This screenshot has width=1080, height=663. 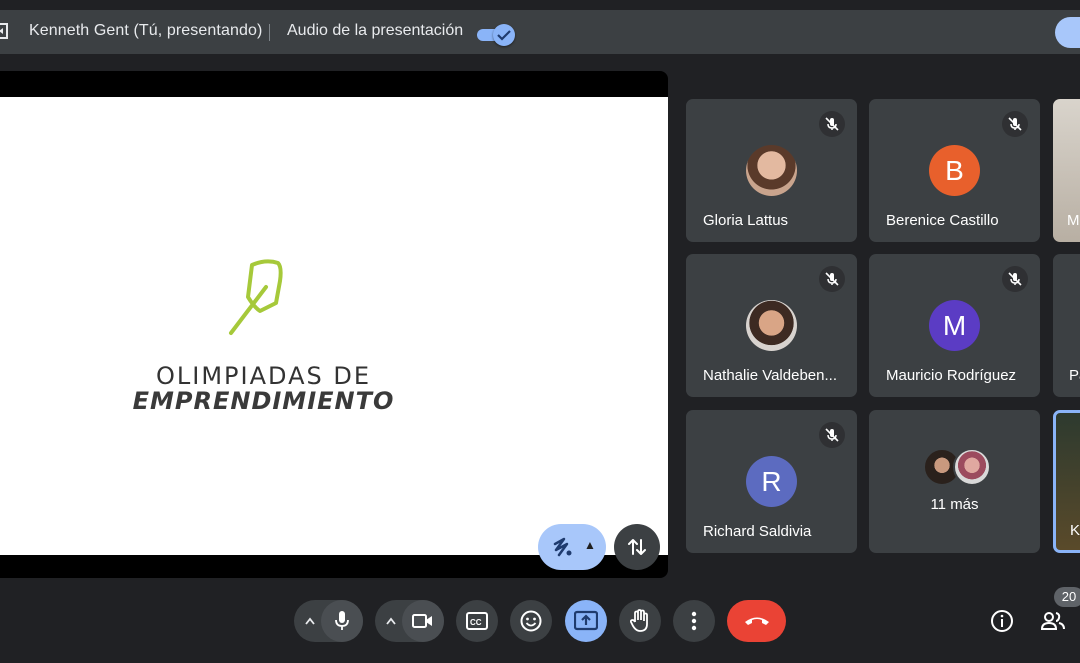 What do you see at coordinates (1075, 530) in the screenshot?
I see `participant-name: Ke` at bounding box center [1075, 530].